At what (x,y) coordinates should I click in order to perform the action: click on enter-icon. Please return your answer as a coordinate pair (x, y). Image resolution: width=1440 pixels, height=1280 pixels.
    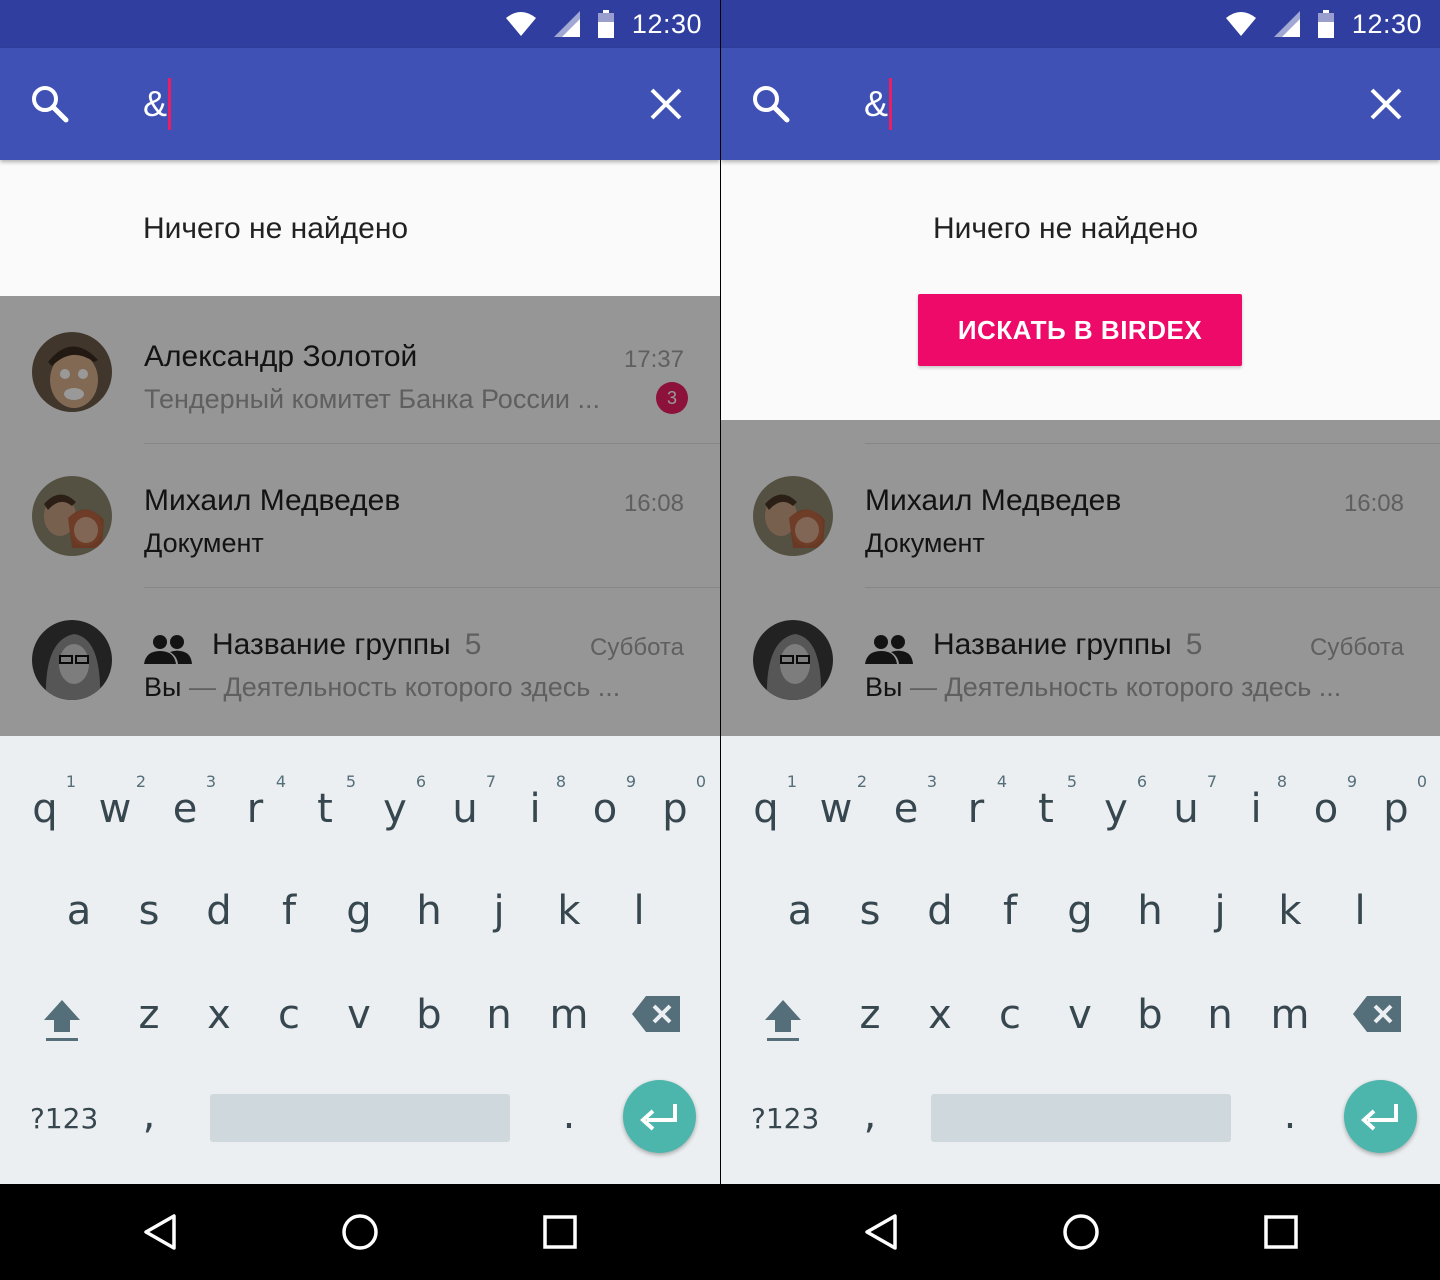
    Looking at the image, I should click on (1379, 1117).